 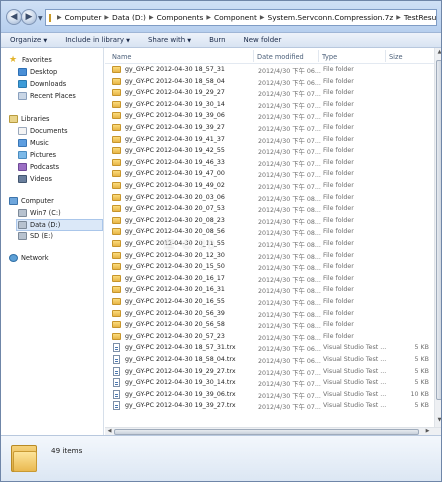 I want to click on nav-downloads: Downloads, so click(x=42, y=84).